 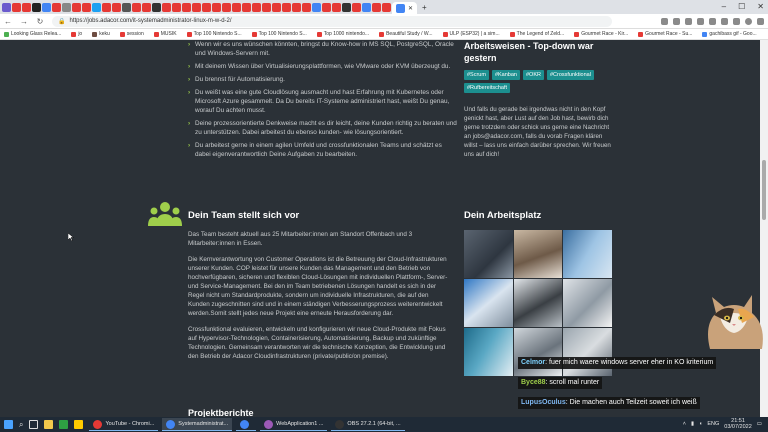 What do you see at coordinates (700, 424) in the screenshot?
I see `volume-icon: ◖` at bounding box center [700, 424].